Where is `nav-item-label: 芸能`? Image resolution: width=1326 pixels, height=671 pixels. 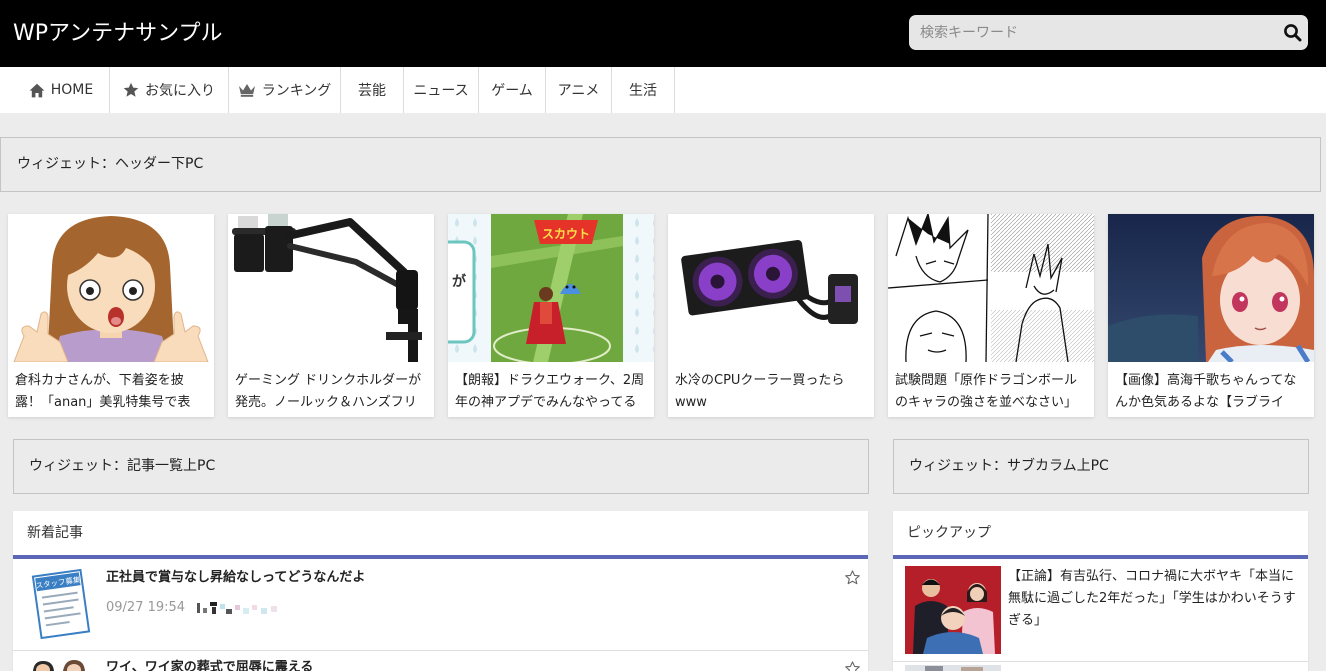 nav-item-label: 芸能 is located at coordinates (372, 91).